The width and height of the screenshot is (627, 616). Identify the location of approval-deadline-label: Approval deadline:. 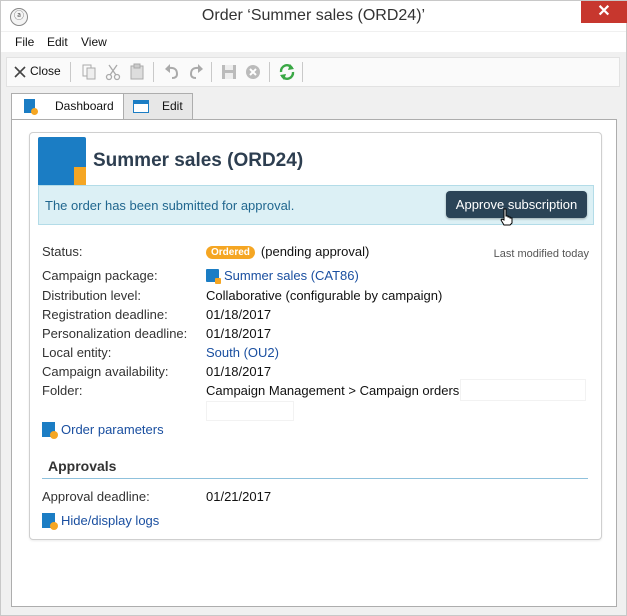
(96, 496).